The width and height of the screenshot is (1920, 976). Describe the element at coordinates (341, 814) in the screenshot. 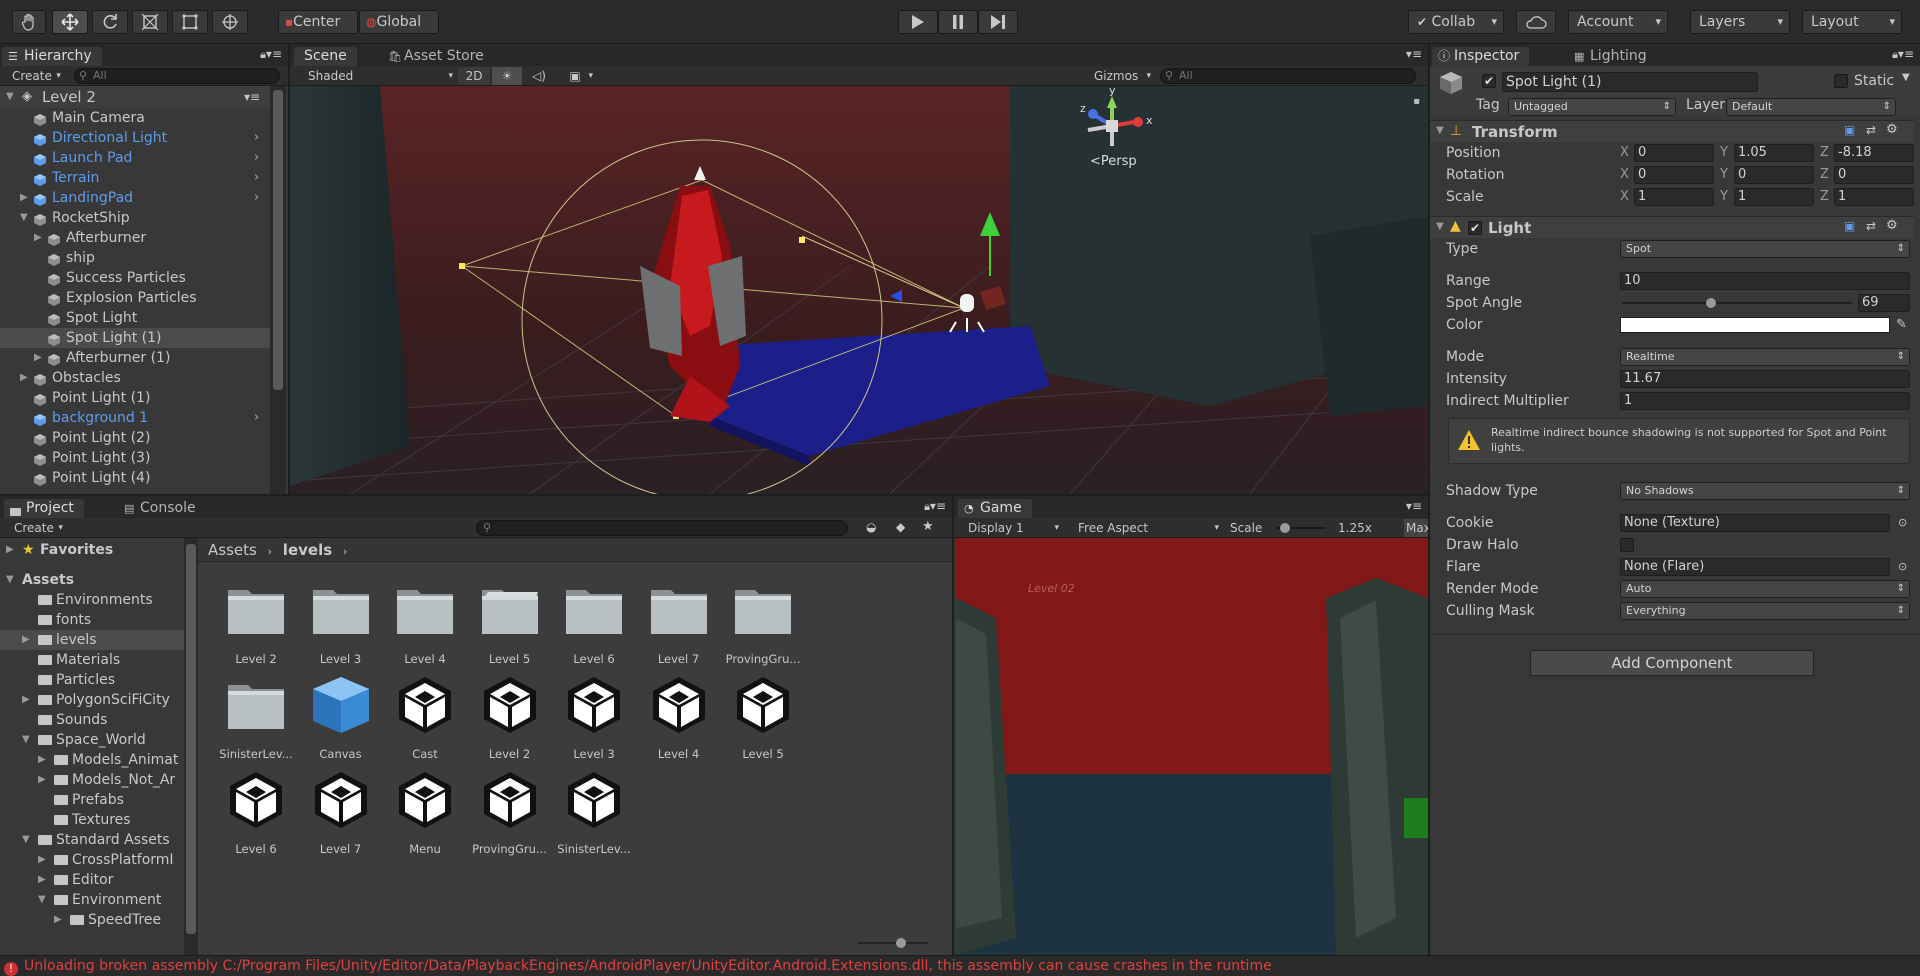

I see `asset-item: Level 7` at that location.